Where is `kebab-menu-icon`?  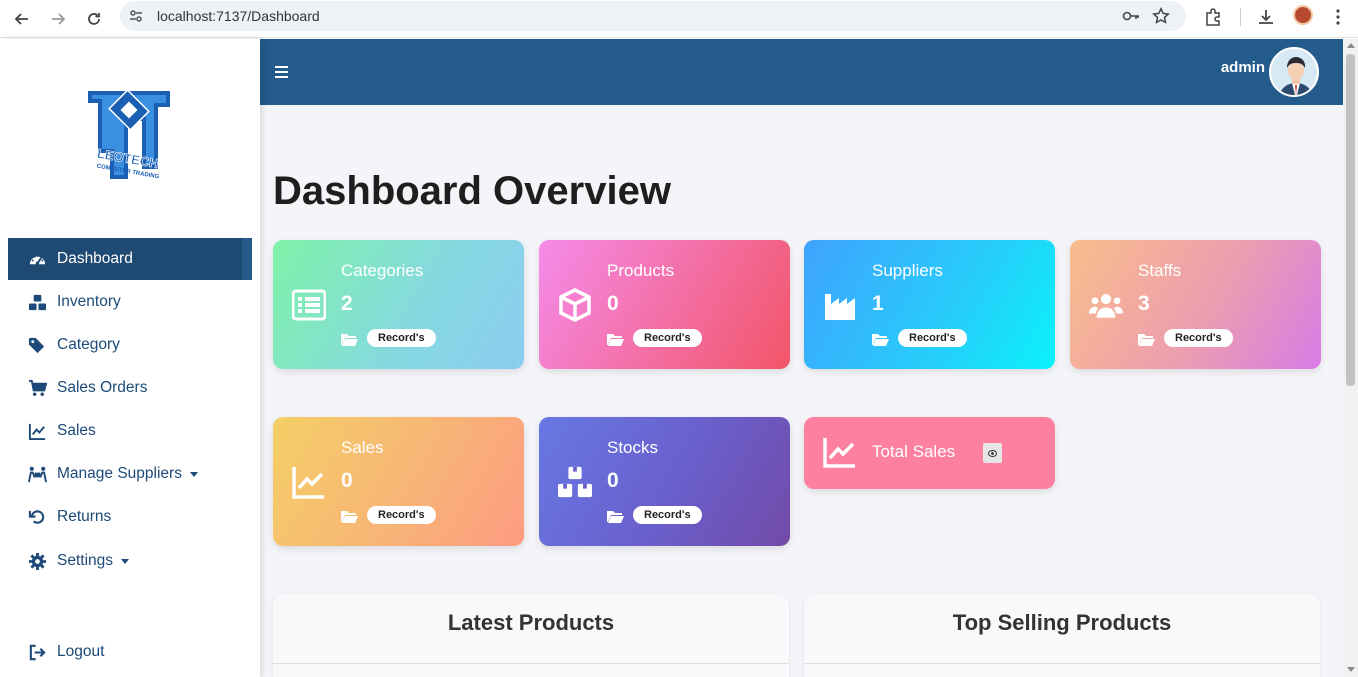
kebab-menu-icon is located at coordinates (1338, 17).